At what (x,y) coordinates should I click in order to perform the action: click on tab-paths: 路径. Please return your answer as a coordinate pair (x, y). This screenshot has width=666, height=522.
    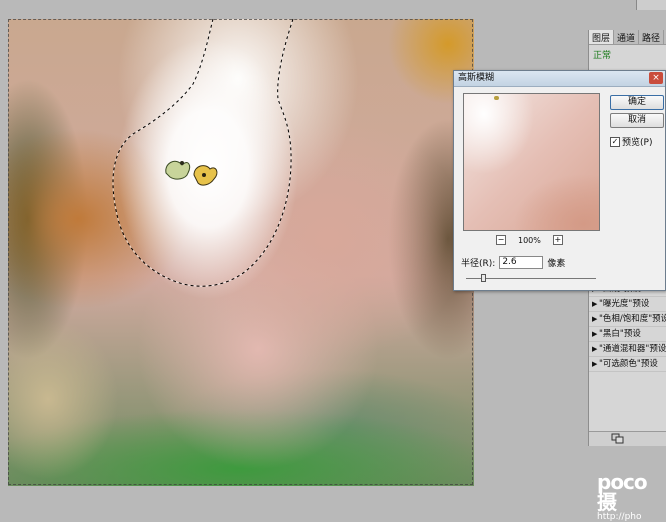
    Looking at the image, I should click on (652, 37).